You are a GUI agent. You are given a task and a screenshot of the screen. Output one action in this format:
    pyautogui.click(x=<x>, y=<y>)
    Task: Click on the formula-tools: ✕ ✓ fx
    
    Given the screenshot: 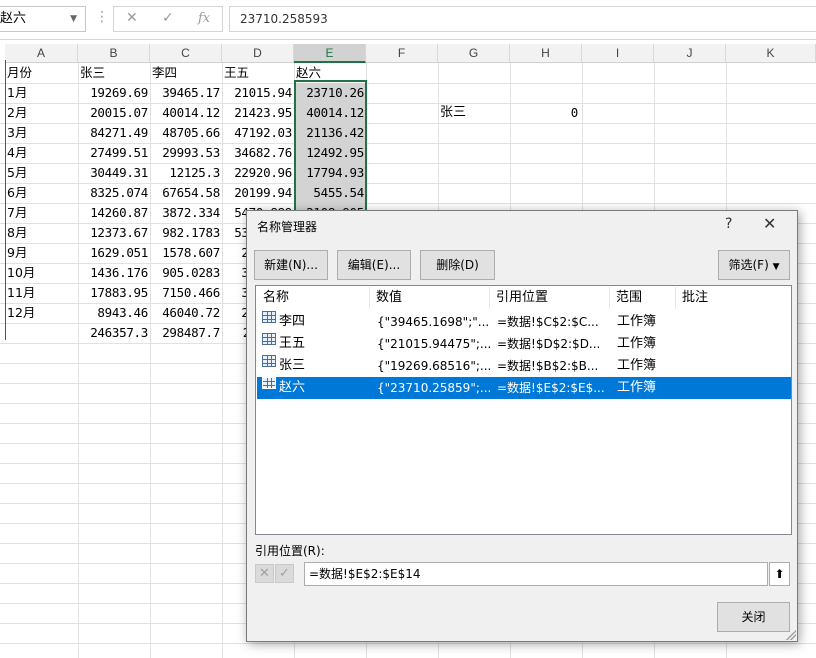 What is the action you would take?
    pyautogui.click(x=168, y=19)
    